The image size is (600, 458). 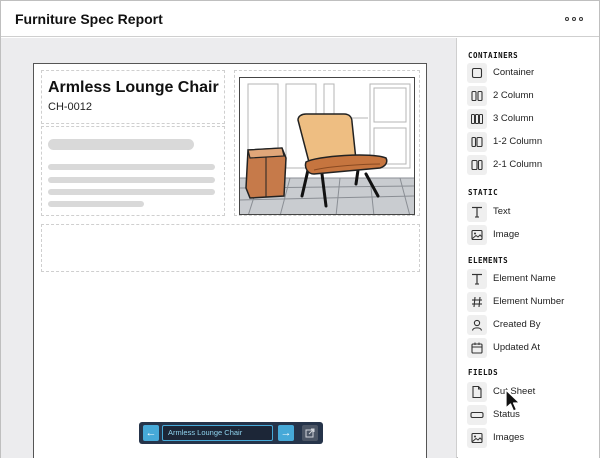 I want to click on palette-item-2-1-column: 2-1 Column, so click(x=530, y=165).